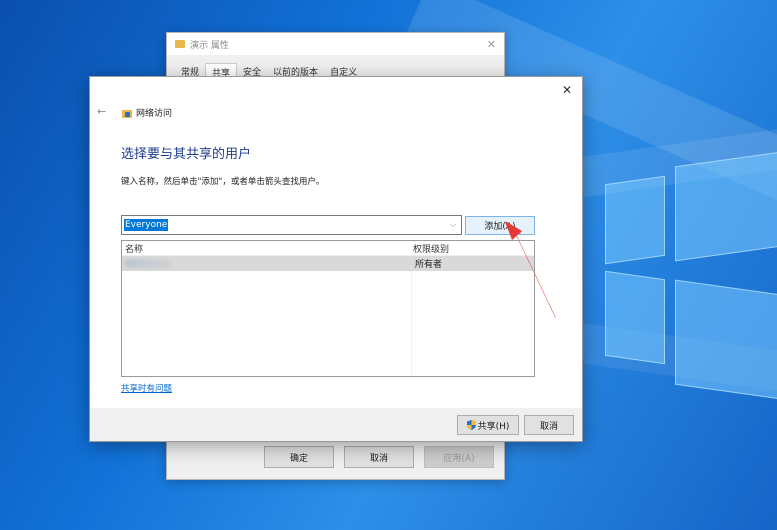 This screenshot has width=777, height=530. Describe the element at coordinates (266, 248) in the screenshot. I see `column-header-name: 名称` at that location.